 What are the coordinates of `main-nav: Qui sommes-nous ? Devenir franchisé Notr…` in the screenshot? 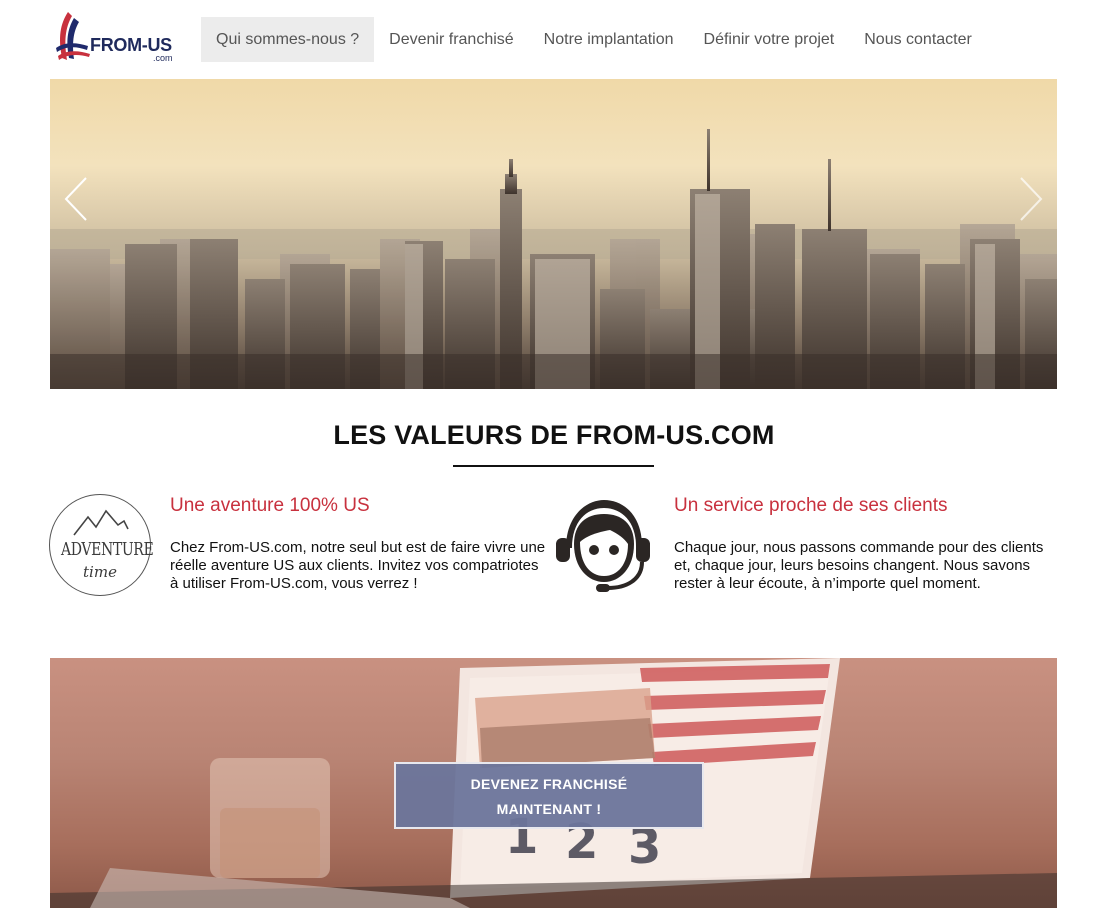 It's located at (594, 39).